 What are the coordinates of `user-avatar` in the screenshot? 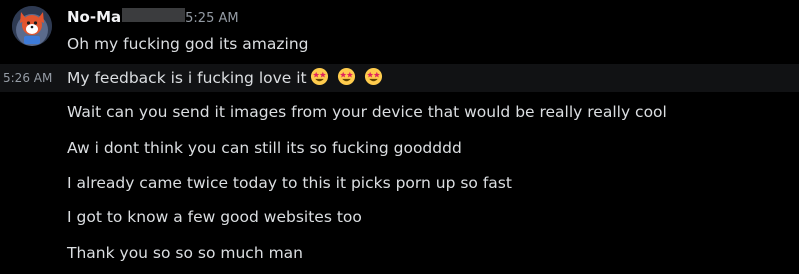 It's located at (32, 26).